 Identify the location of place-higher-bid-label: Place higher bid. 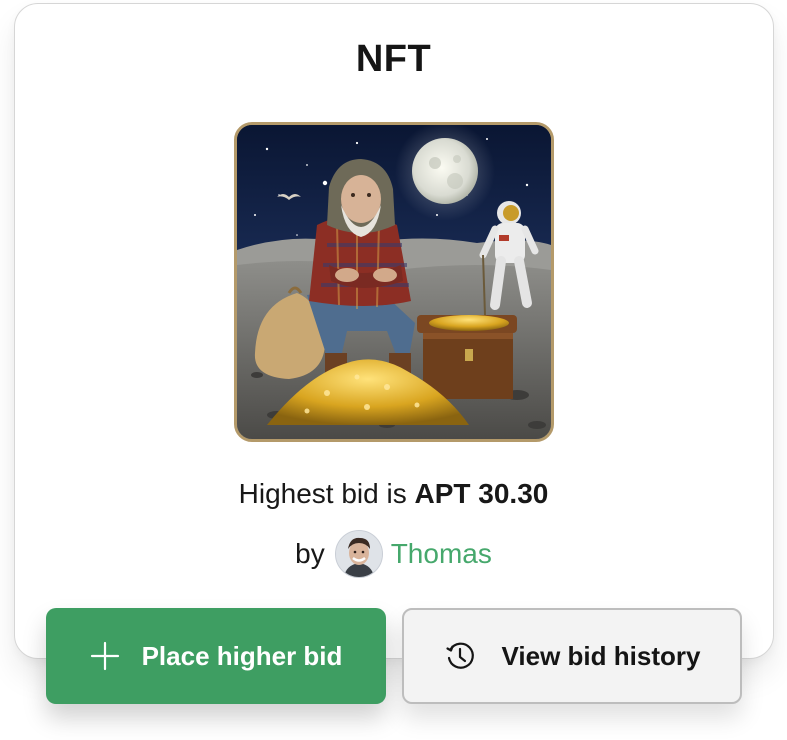
(242, 655).